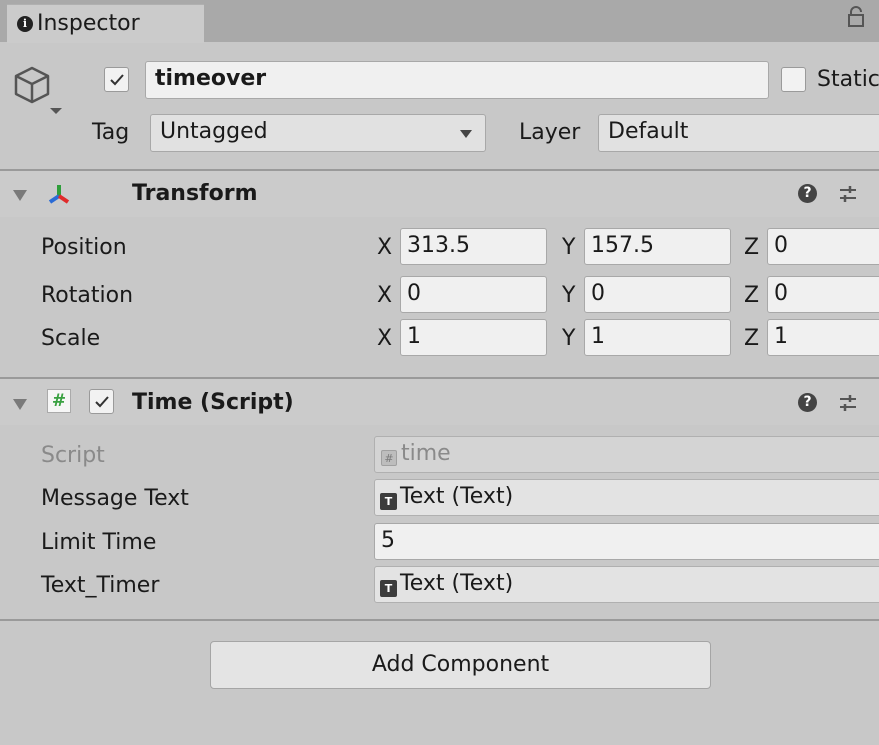 This screenshot has width=879, height=745. What do you see at coordinates (473, 246) in the screenshot?
I see `position-x-field: 313.5` at bounding box center [473, 246].